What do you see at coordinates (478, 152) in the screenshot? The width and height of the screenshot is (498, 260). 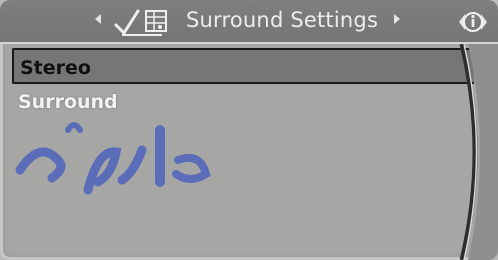 I see `scroll-arc` at bounding box center [478, 152].